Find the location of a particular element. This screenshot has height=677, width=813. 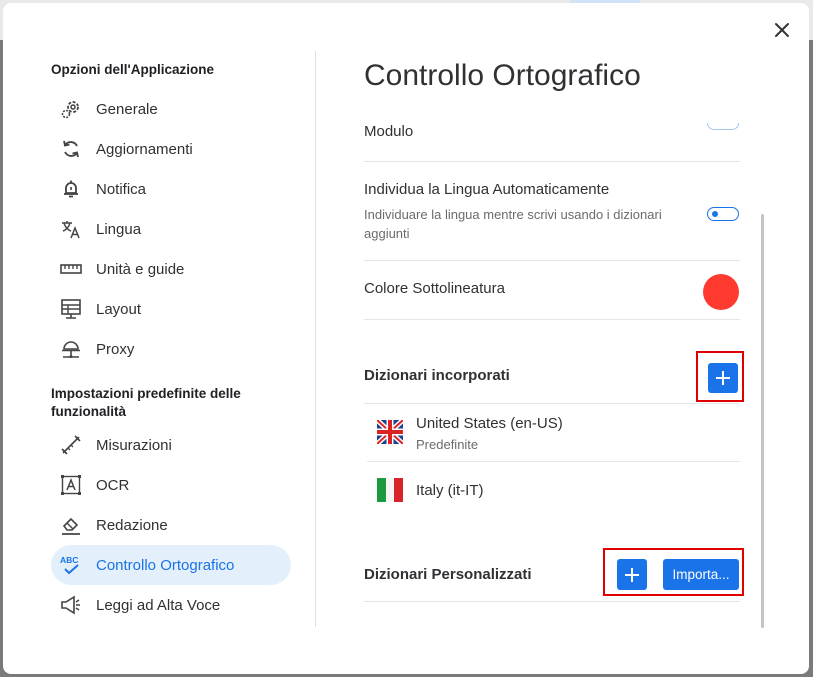

dictionary-default-label: Predefinite is located at coordinates (447, 444).